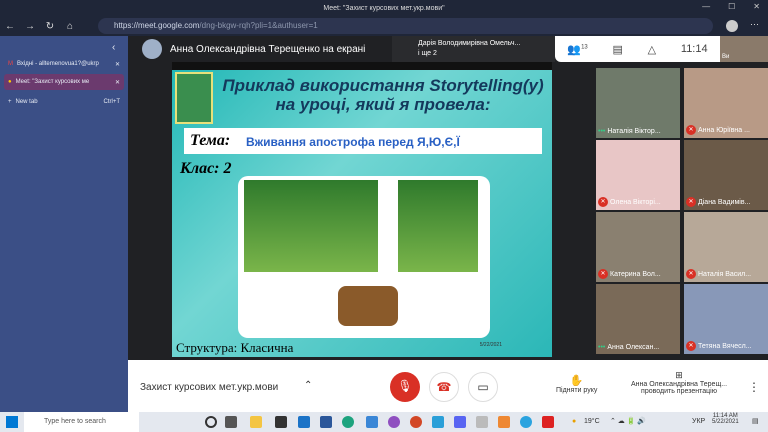  What do you see at coordinates (10, 82) in the screenshot?
I see `meet-icon: ●` at bounding box center [10, 82].